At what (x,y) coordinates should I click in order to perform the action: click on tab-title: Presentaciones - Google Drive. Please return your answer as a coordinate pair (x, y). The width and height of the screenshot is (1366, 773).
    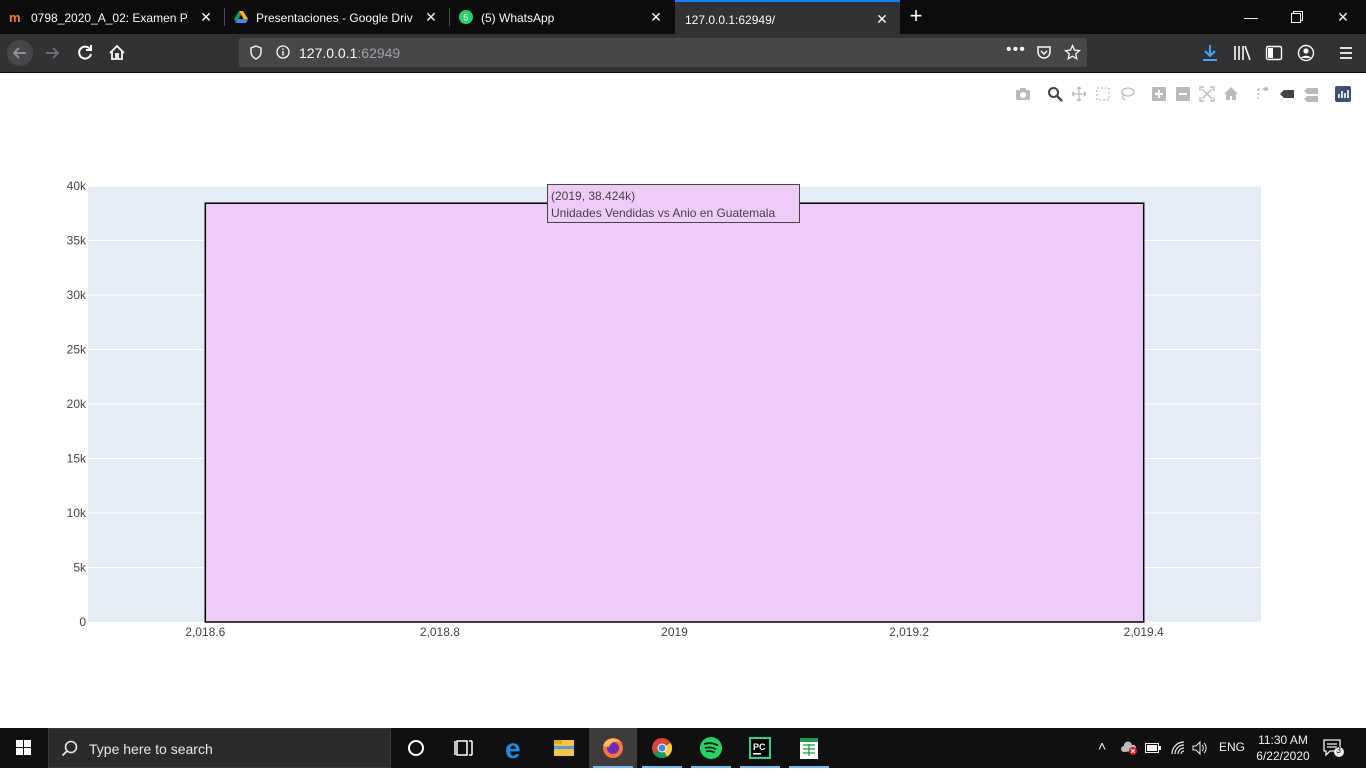
    Looking at the image, I should click on (334, 18).